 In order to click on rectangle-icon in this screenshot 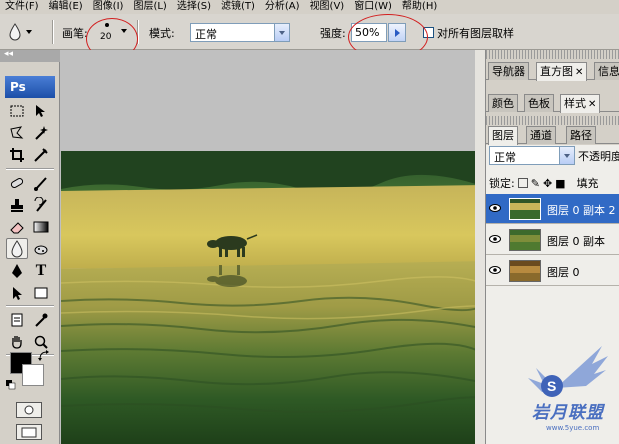, I will do `click(41, 292)`.